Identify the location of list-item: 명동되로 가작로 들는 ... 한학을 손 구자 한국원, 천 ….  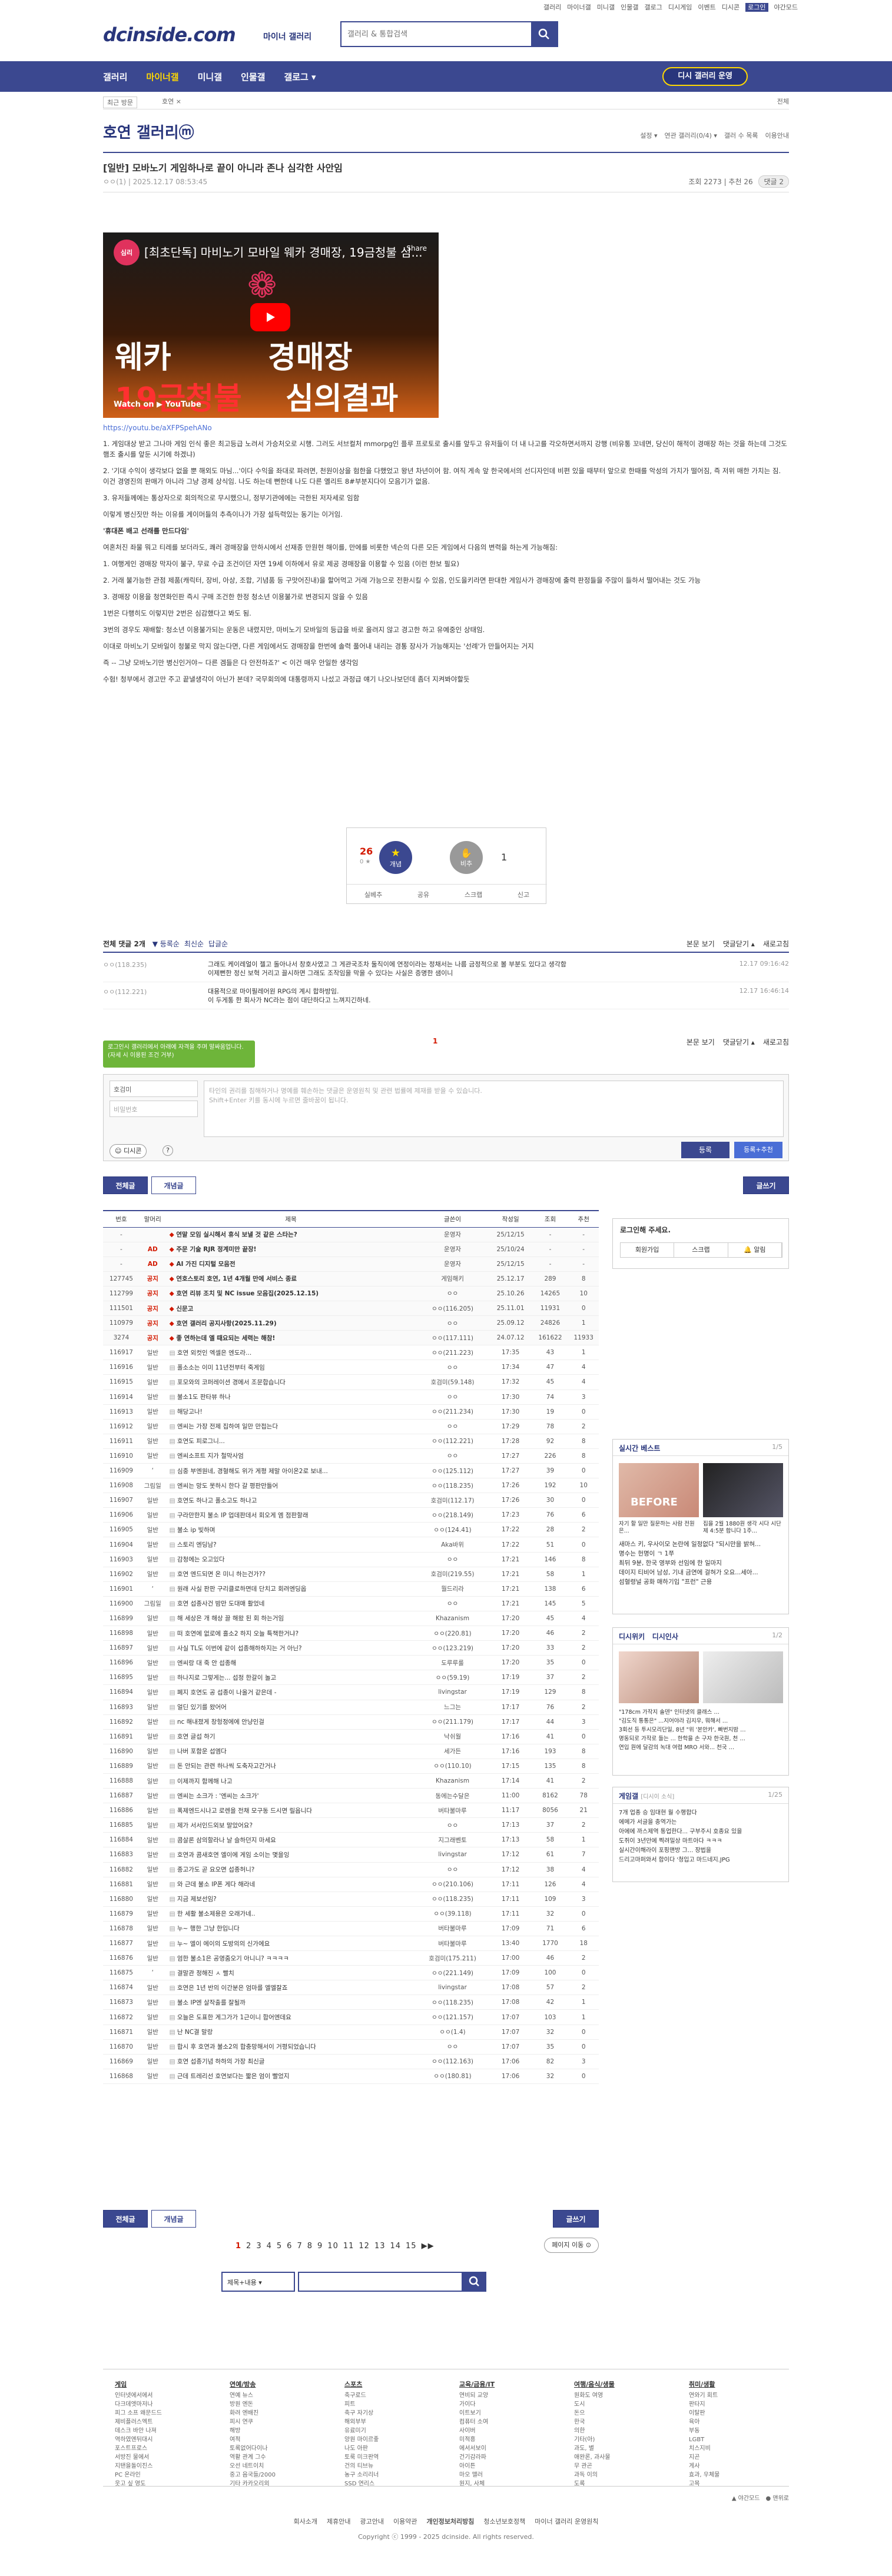
(701, 1738).